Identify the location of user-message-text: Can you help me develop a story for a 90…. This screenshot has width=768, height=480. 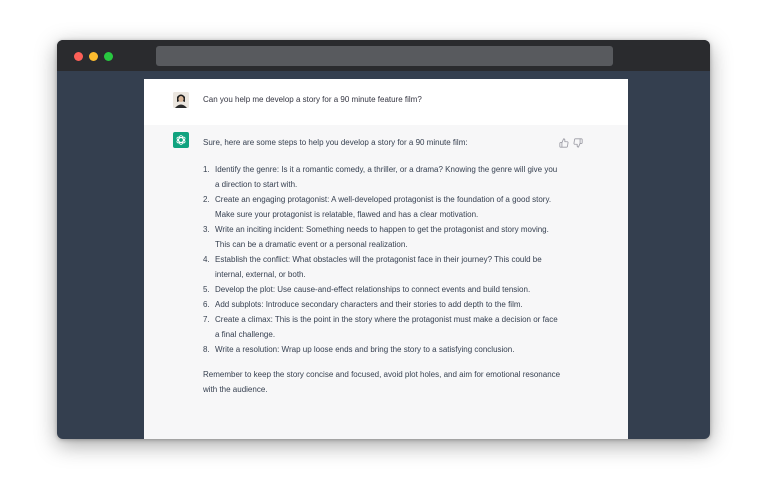
(312, 99).